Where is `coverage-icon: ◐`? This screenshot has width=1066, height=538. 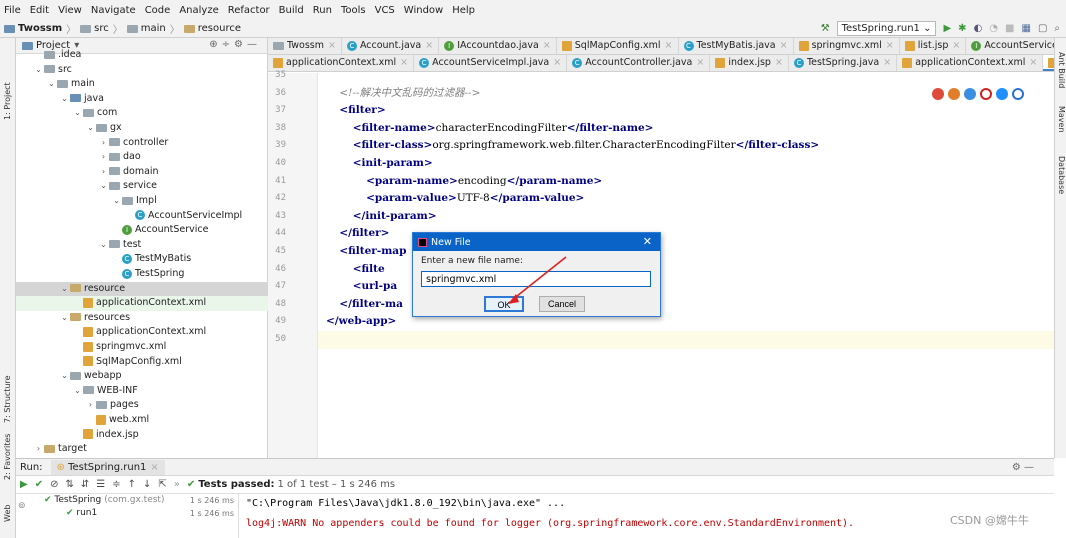 coverage-icon: ◐ is located at coordinates (978, 28).